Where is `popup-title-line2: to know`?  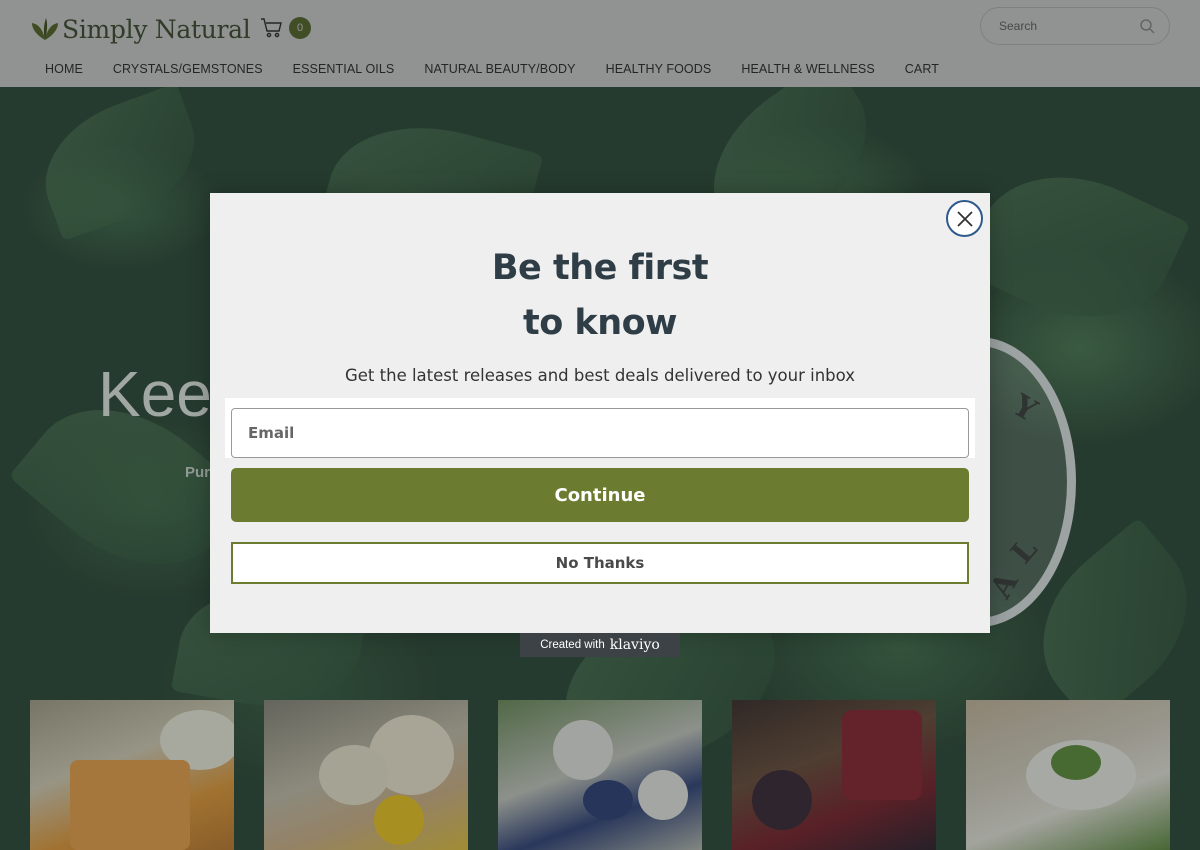 popup-title-line2: to know is located at coordinates (600, 323).